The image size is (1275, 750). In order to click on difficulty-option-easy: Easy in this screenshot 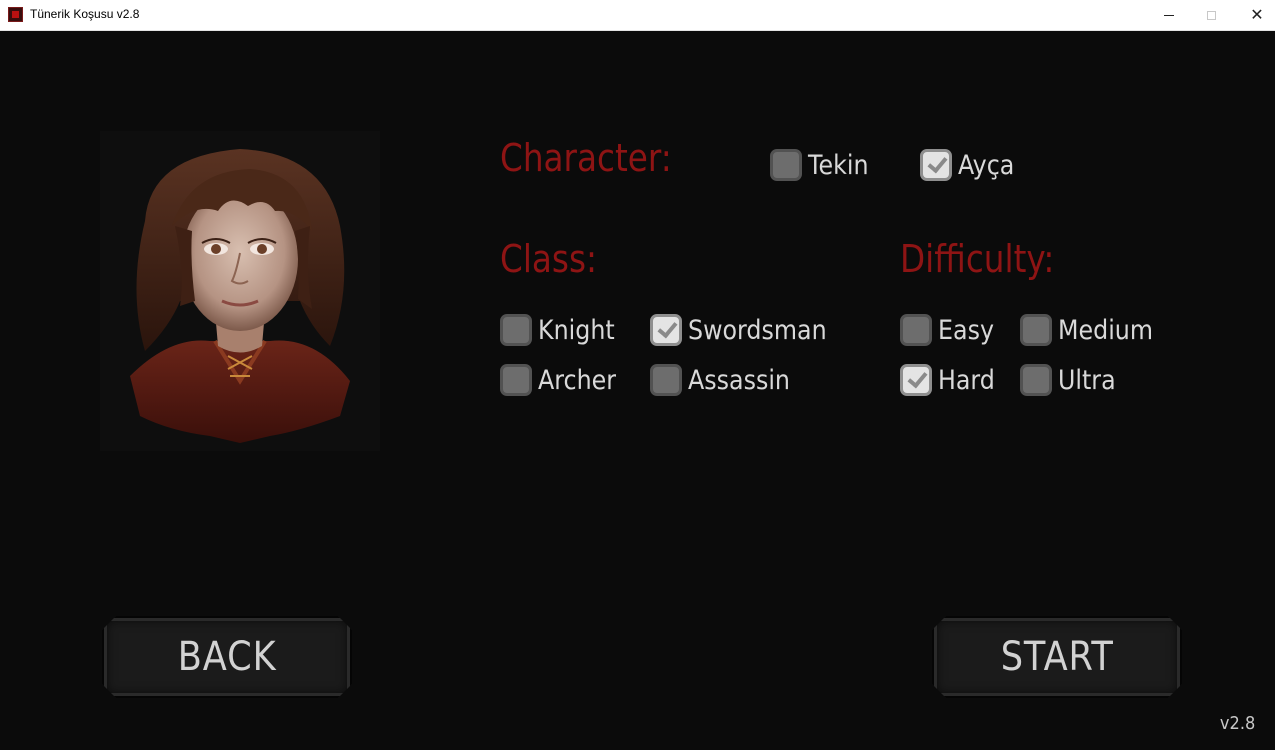, I will do `click(951, 330)`.